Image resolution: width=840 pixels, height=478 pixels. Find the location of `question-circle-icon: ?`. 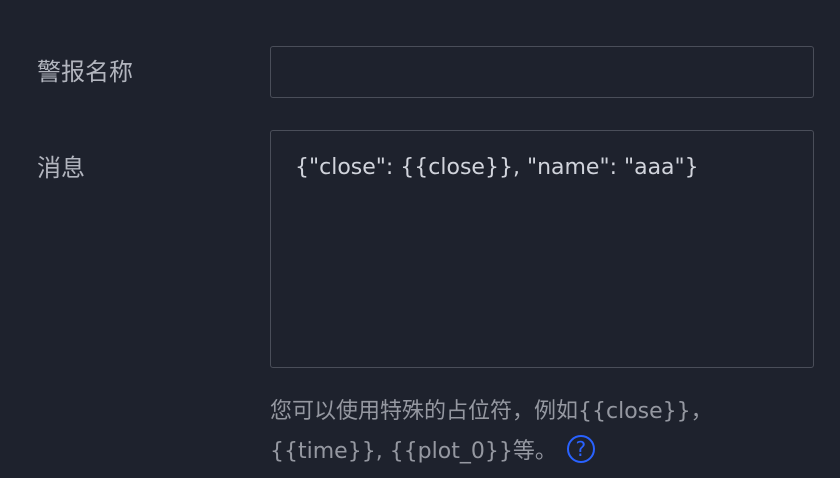

question-circle-icon: ? is located at coordinates (580, 449).